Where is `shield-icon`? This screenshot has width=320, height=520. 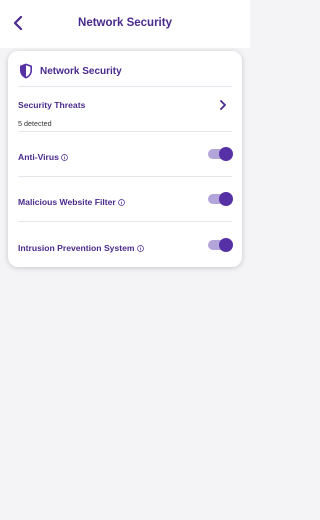
shield-icon is located at coordinates (26, 71).